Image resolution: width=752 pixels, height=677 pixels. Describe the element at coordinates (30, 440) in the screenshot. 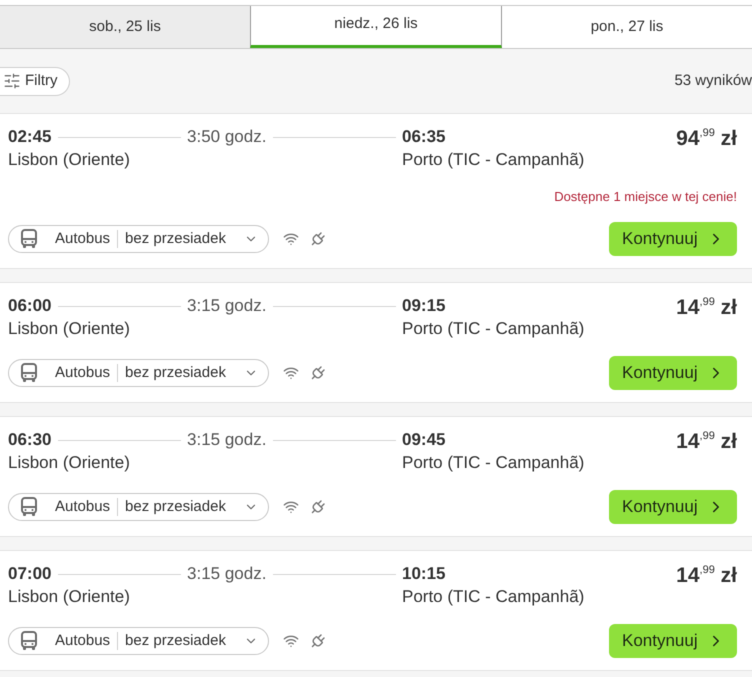

I see `departure-time: 06:30` at that location.